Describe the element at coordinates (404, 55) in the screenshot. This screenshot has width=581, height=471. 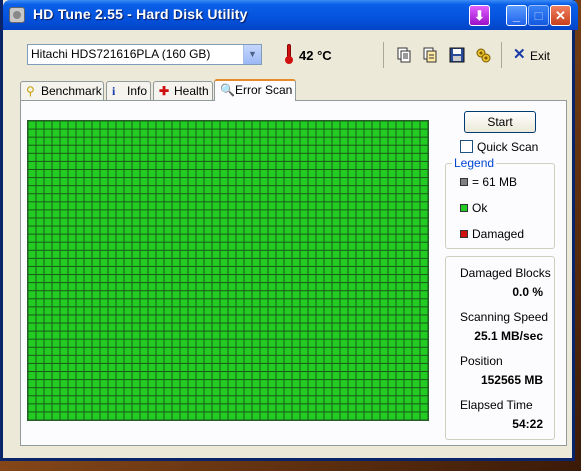
I see `copy-text-icon` at that location.